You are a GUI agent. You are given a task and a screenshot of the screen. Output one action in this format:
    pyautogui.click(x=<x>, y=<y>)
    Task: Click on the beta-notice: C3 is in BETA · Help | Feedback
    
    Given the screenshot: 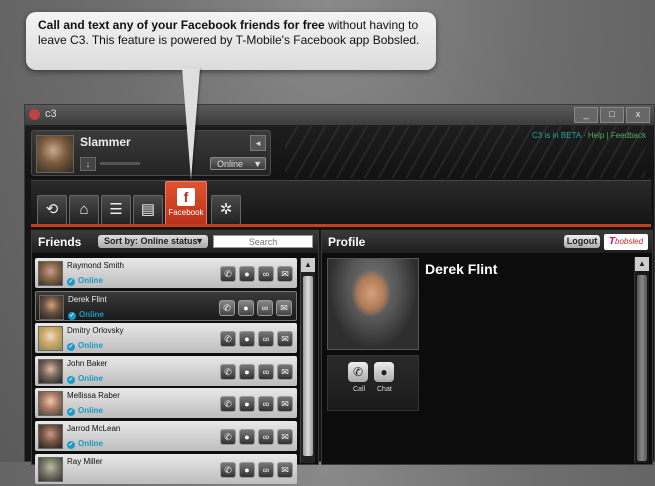 What is the action you would take?
    pyautogui.click(x=589, y=135)
    